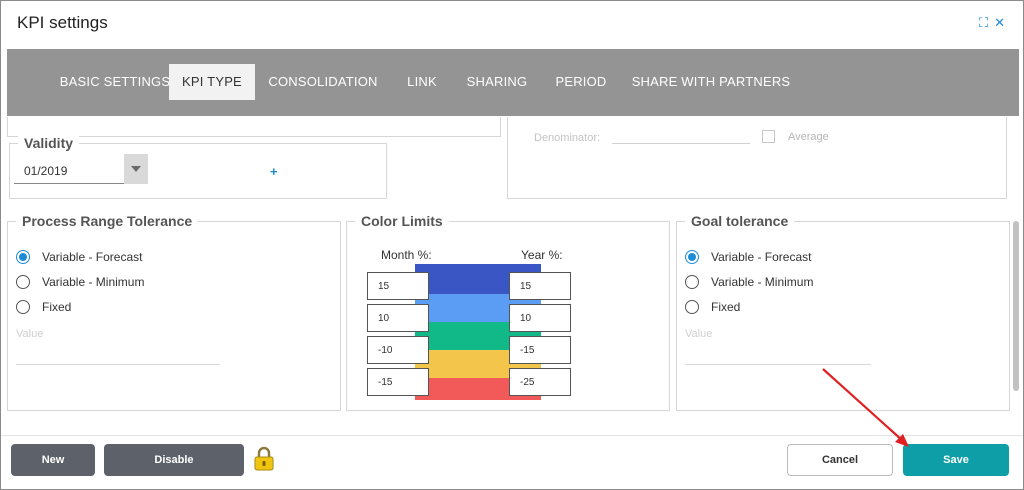  What do you see at coordinates (983, 23) in the screenshot?
I see `maximize-icon: ⛶` at bounding box center [983, 23].